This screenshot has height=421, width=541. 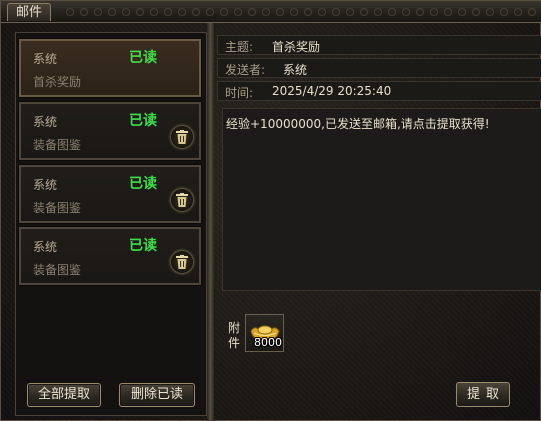 I want to click on attachment-slot: 8000, so click(x=264, y=333).